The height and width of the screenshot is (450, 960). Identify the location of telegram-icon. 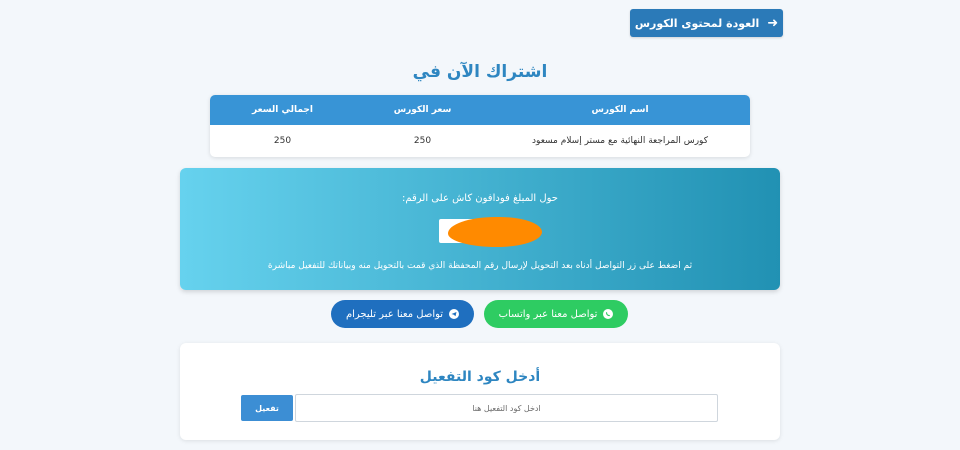
(454, 314).